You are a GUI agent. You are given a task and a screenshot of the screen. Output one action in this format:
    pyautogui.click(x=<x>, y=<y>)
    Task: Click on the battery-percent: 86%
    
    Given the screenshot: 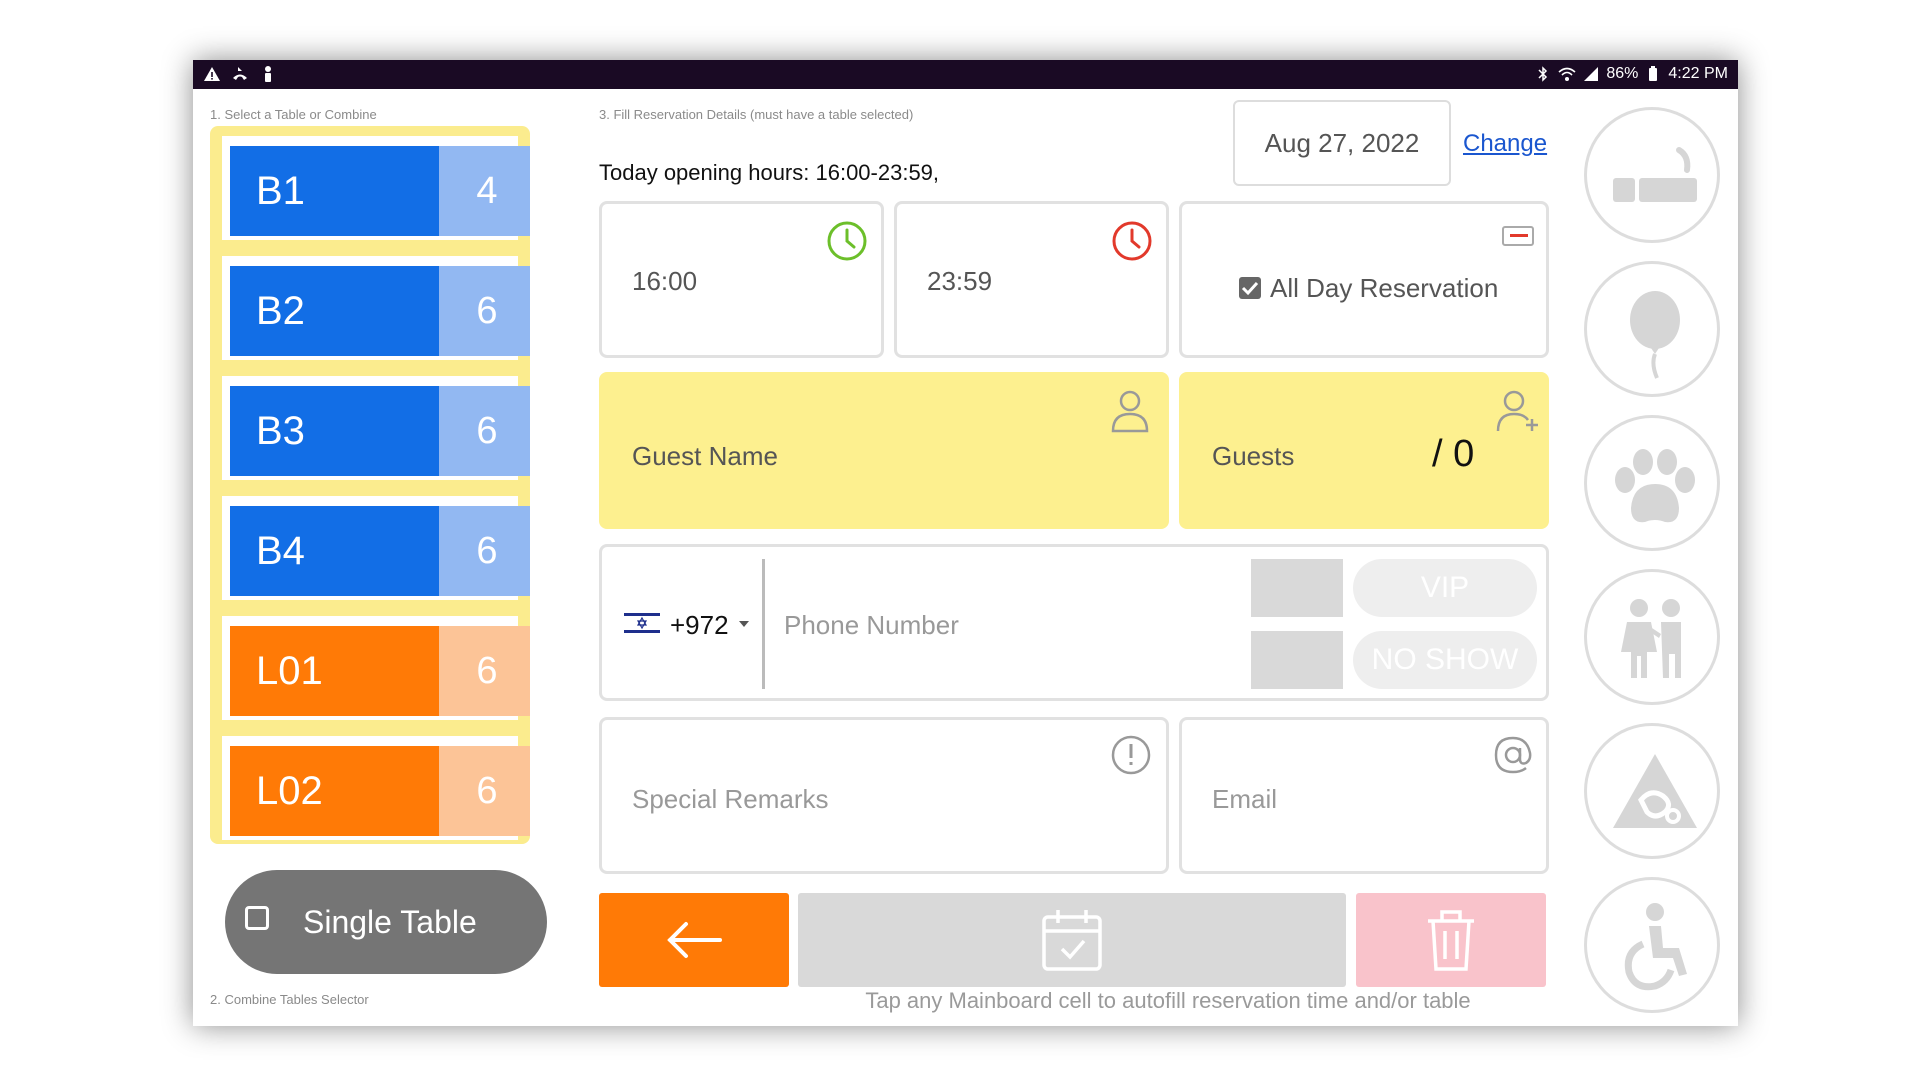 What is the action you would take?
    pyautogui.click(x=1622, y=73)
    